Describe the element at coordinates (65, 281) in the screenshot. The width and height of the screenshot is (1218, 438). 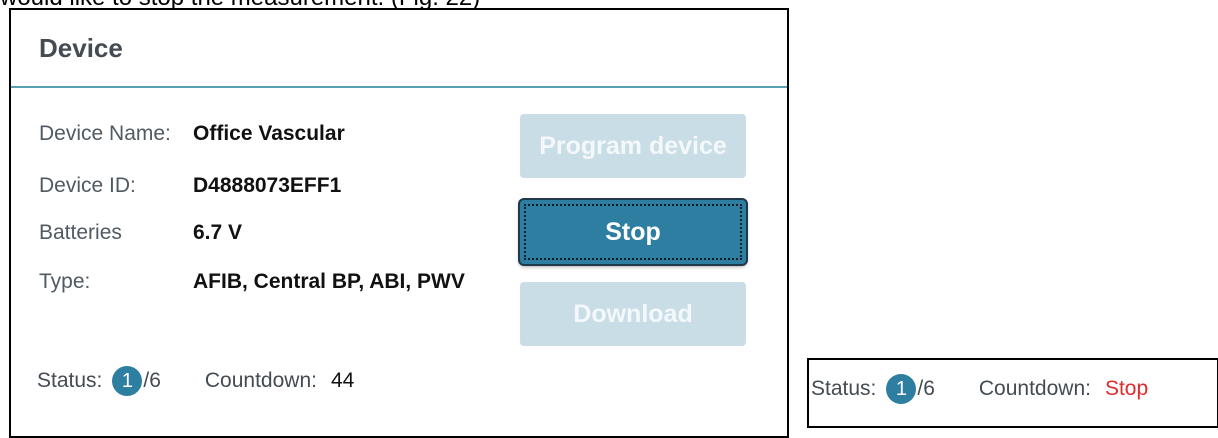
I see `type-label: Type:` at that location.